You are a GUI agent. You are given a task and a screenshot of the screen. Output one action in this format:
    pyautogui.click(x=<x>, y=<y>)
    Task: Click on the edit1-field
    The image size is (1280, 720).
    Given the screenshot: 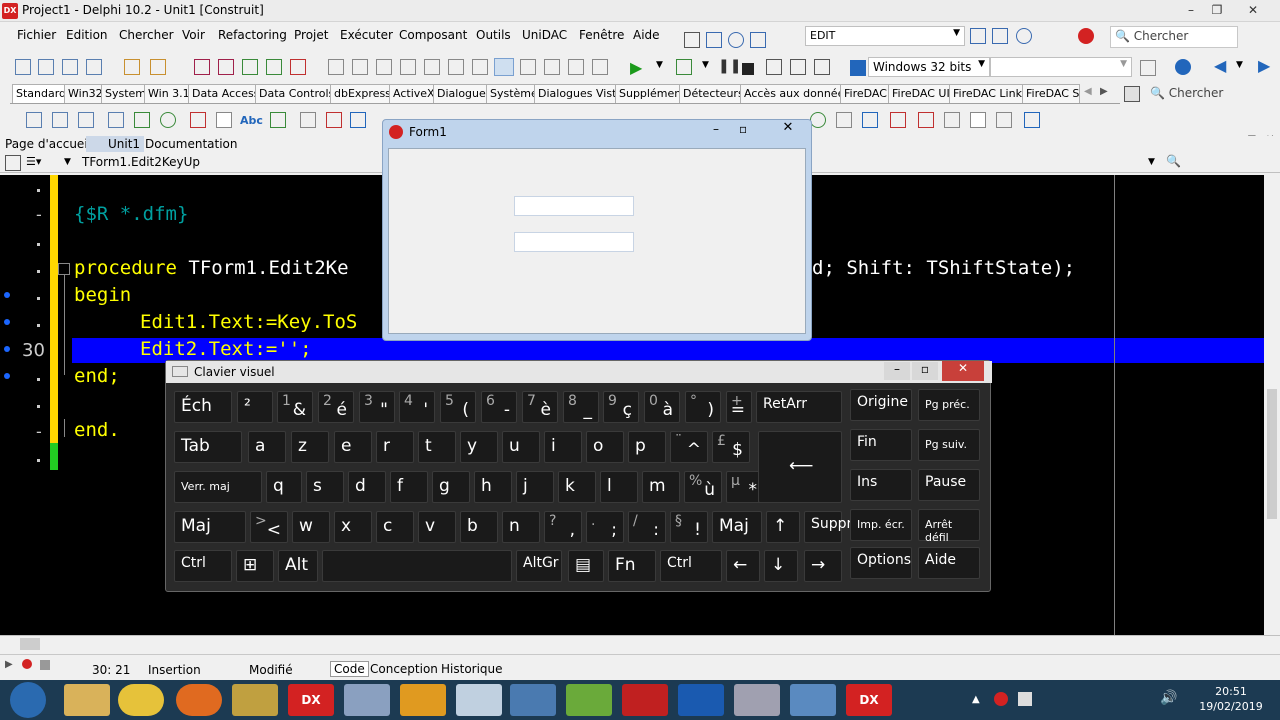 What is the action you would take?
    pyautogui.click(x=574, y=206)
    